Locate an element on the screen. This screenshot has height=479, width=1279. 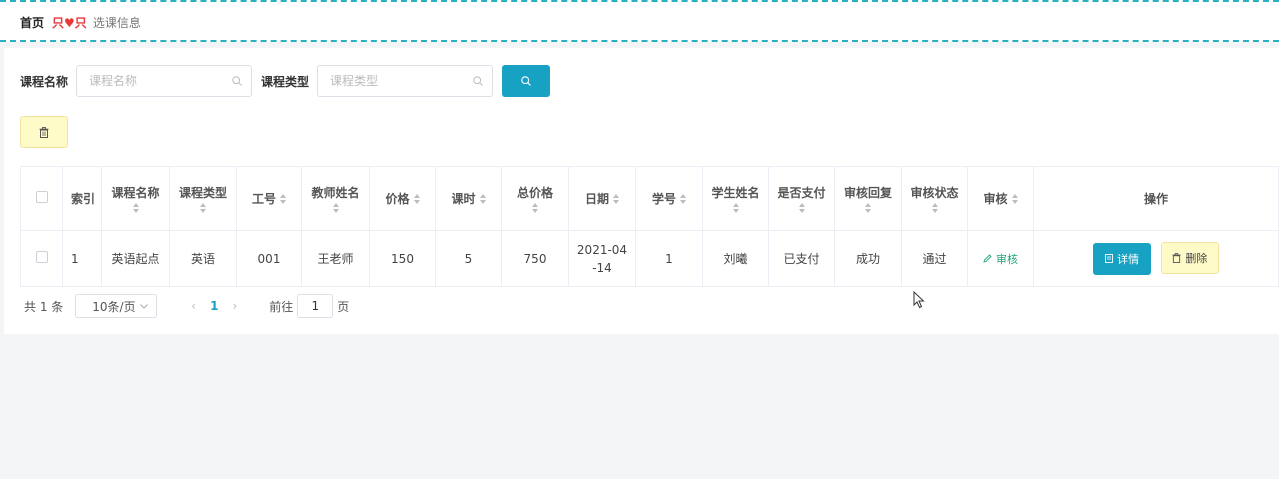
page-number-current: 1 is located at coordinates (214, 306).